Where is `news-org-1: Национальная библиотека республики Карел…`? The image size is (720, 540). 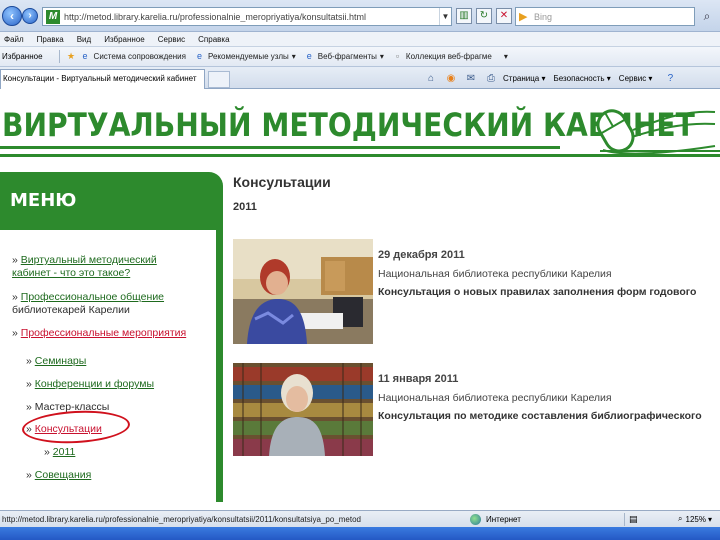 news-org-1: Национальная библиотека республики Карел… is located at coordinates (495, 274).